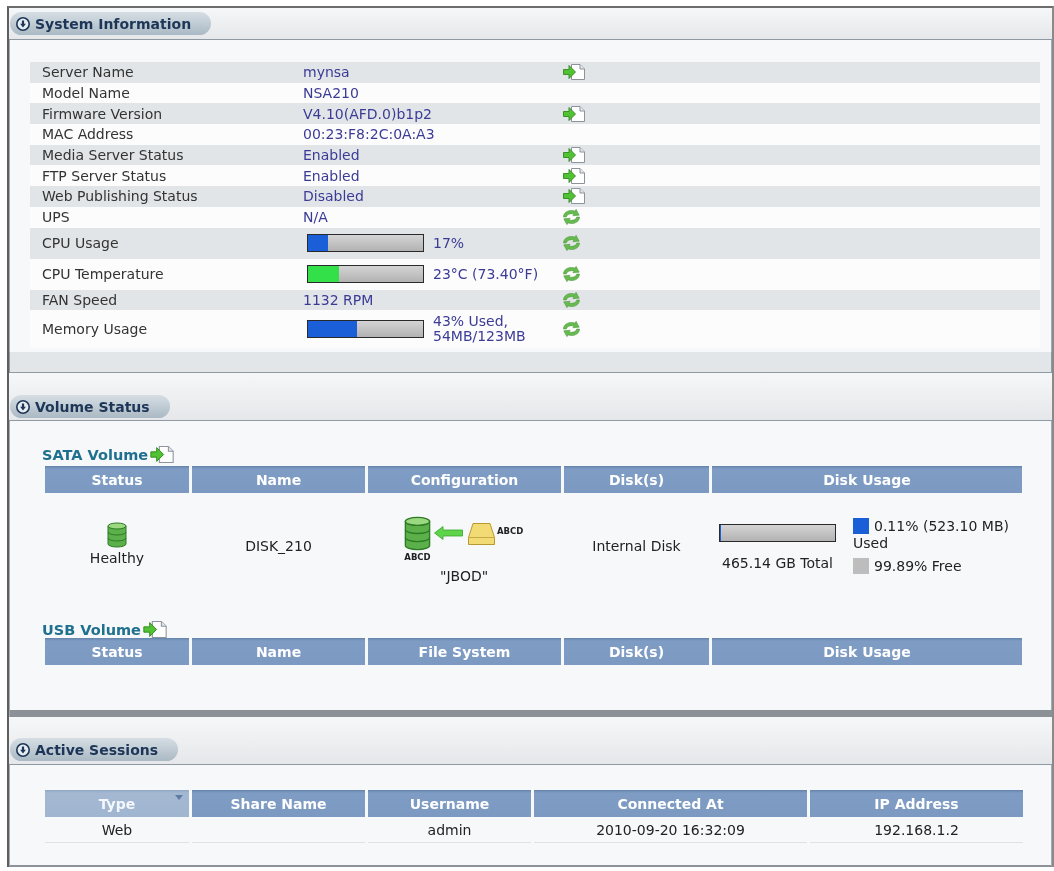  Describe the element at coordinates (464, 576) in the screenshot. I see `raid-type-label: "JBOD"` at that location.